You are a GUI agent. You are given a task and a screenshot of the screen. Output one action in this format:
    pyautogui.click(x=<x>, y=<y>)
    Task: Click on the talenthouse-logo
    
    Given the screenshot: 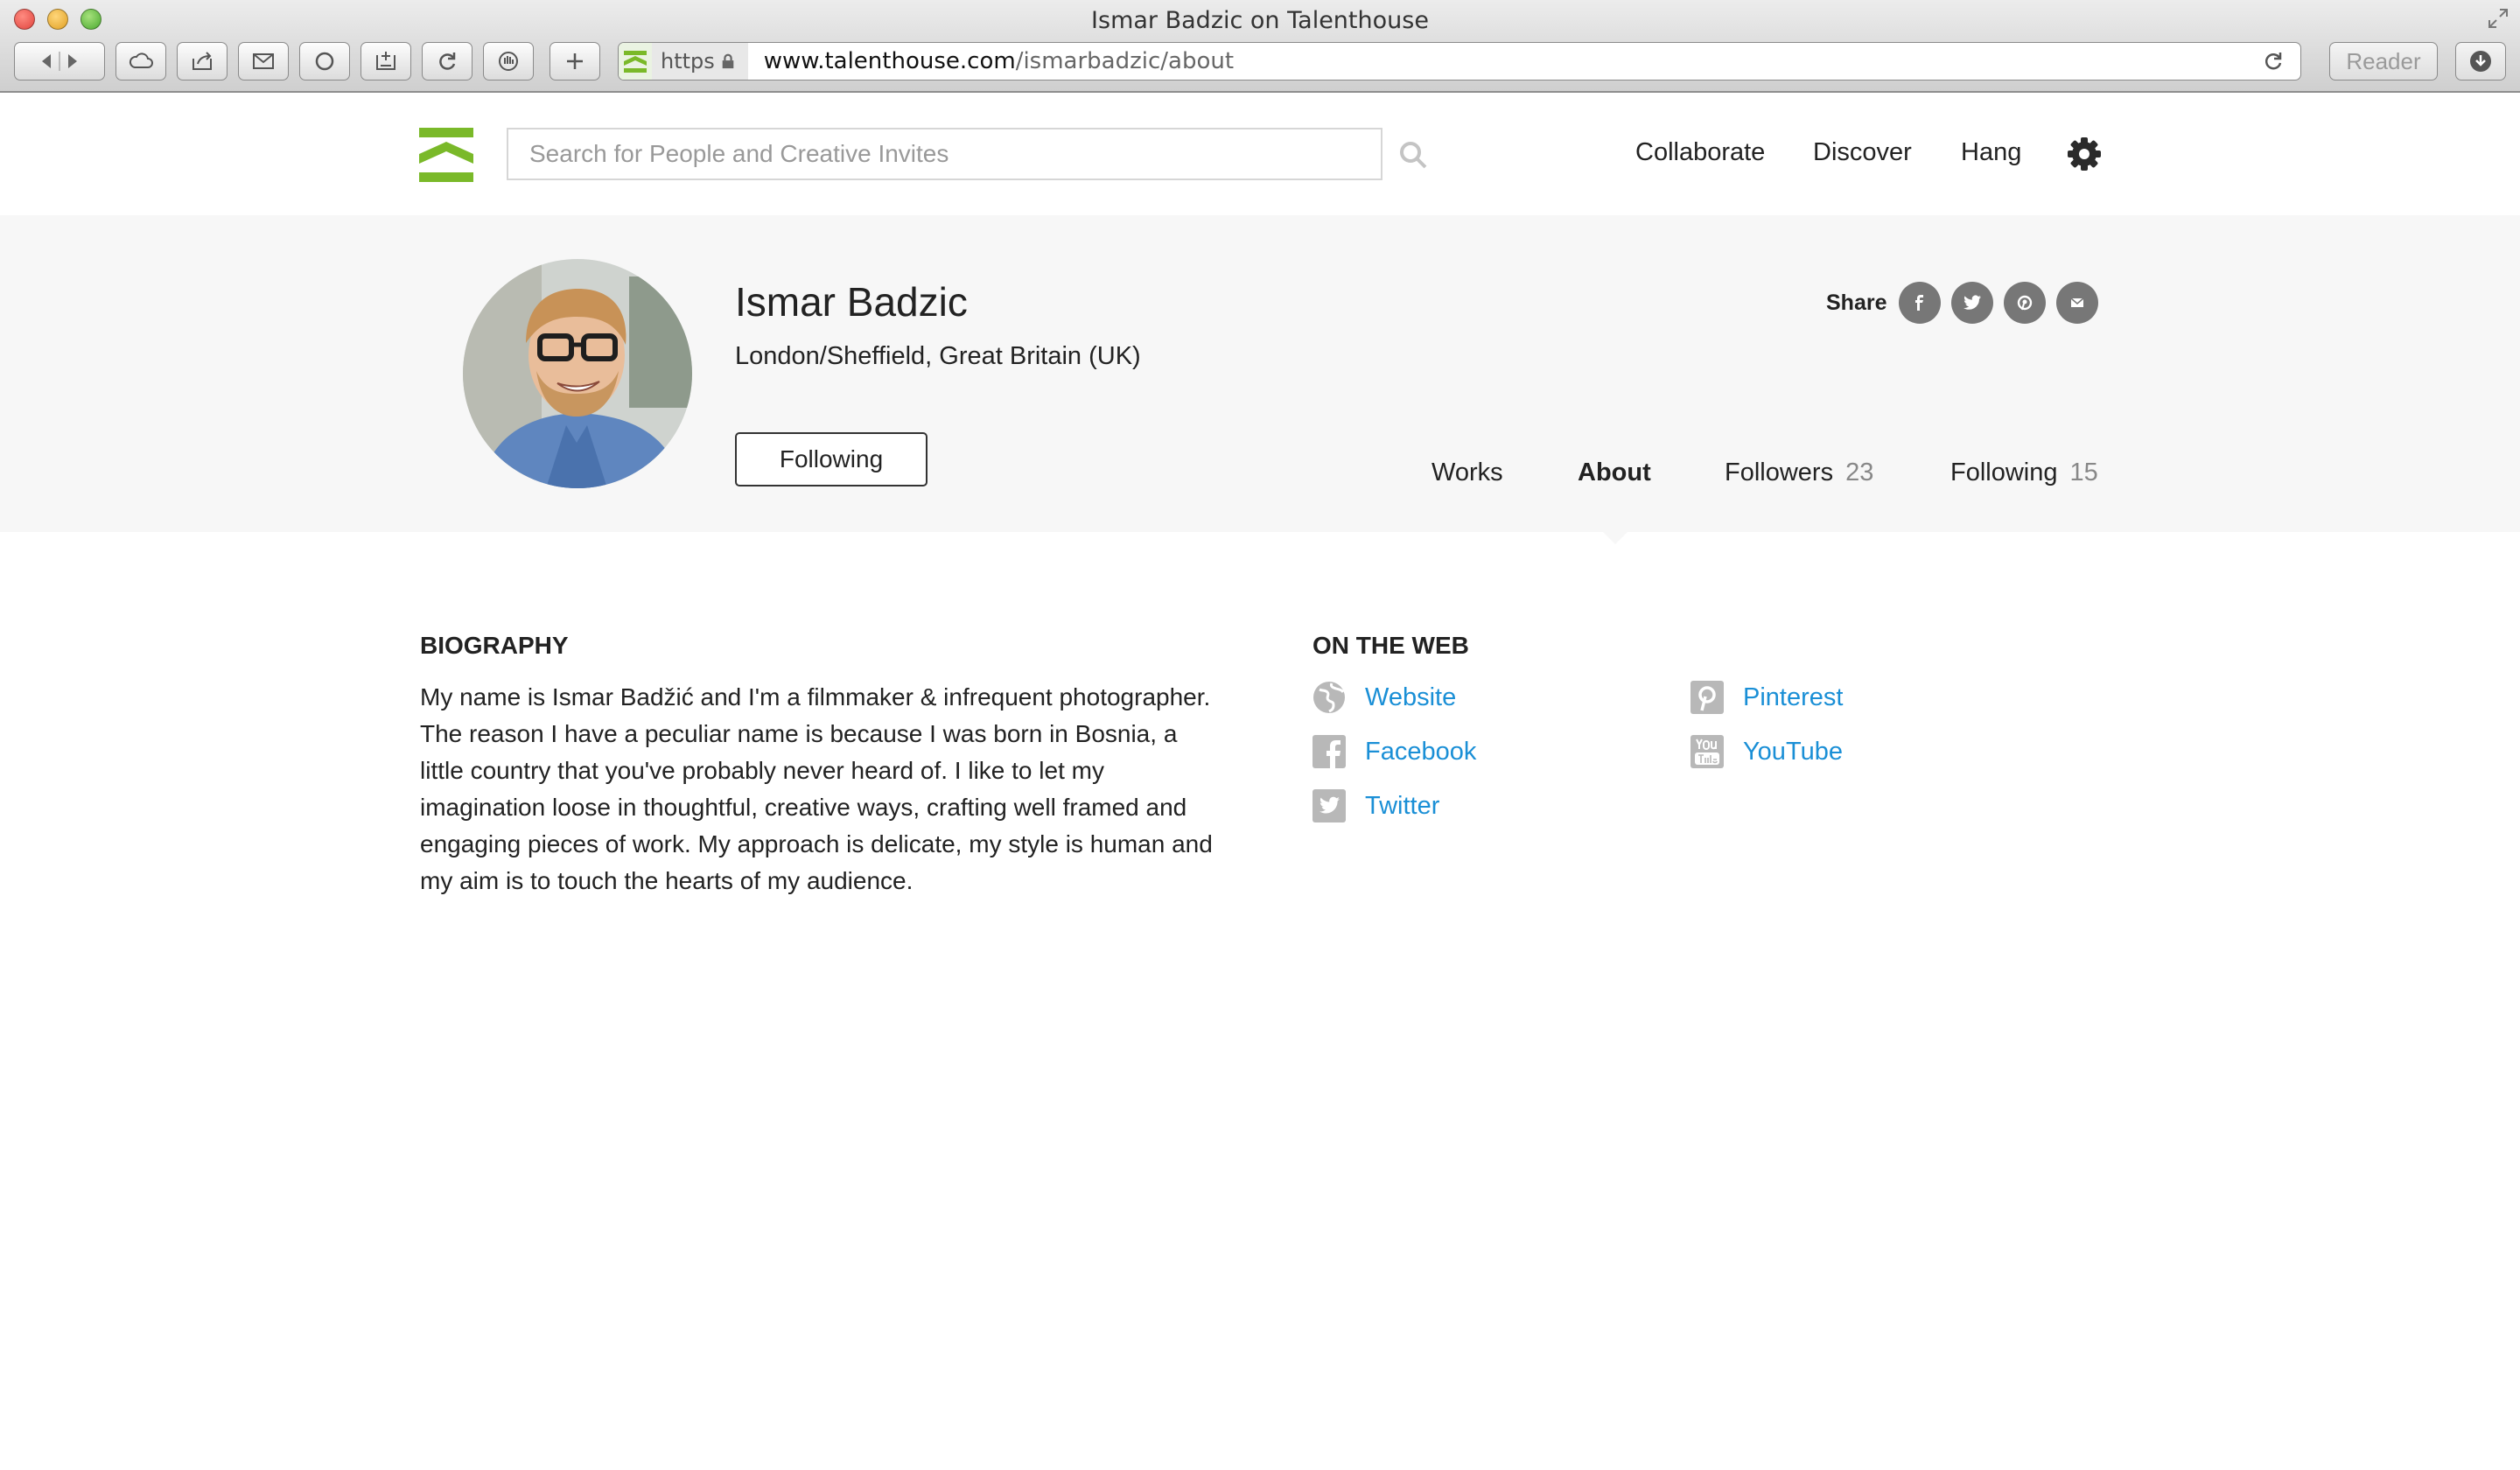 What is the action you would take?
    pyautogui.click(x=446, y=155)
    